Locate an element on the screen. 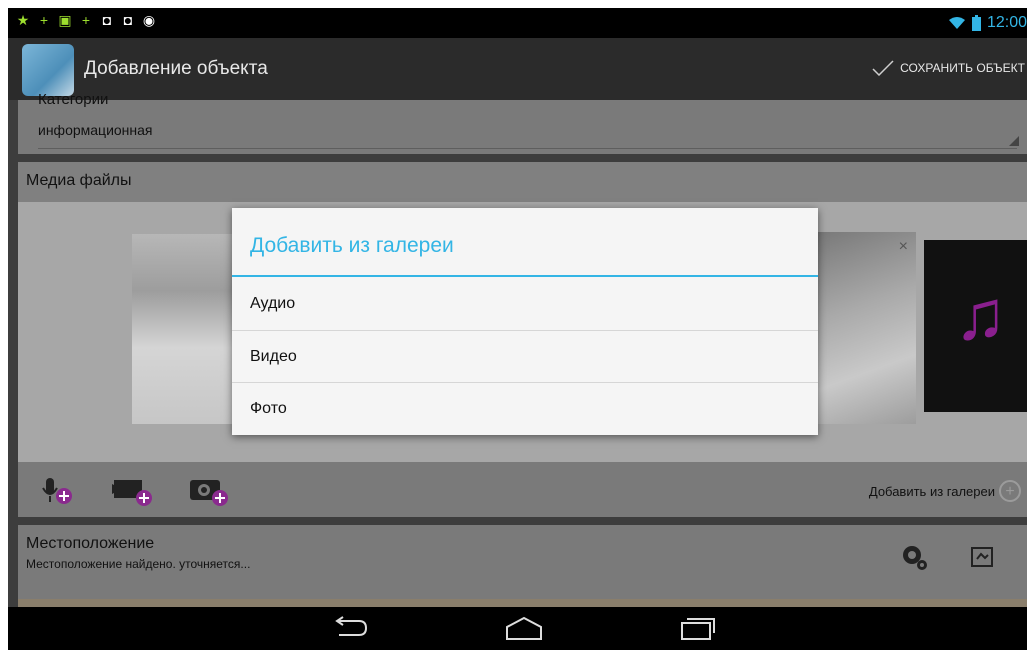 The image size is (1027, 650). location-title: Местоположение is located at coordinates (90, 543).